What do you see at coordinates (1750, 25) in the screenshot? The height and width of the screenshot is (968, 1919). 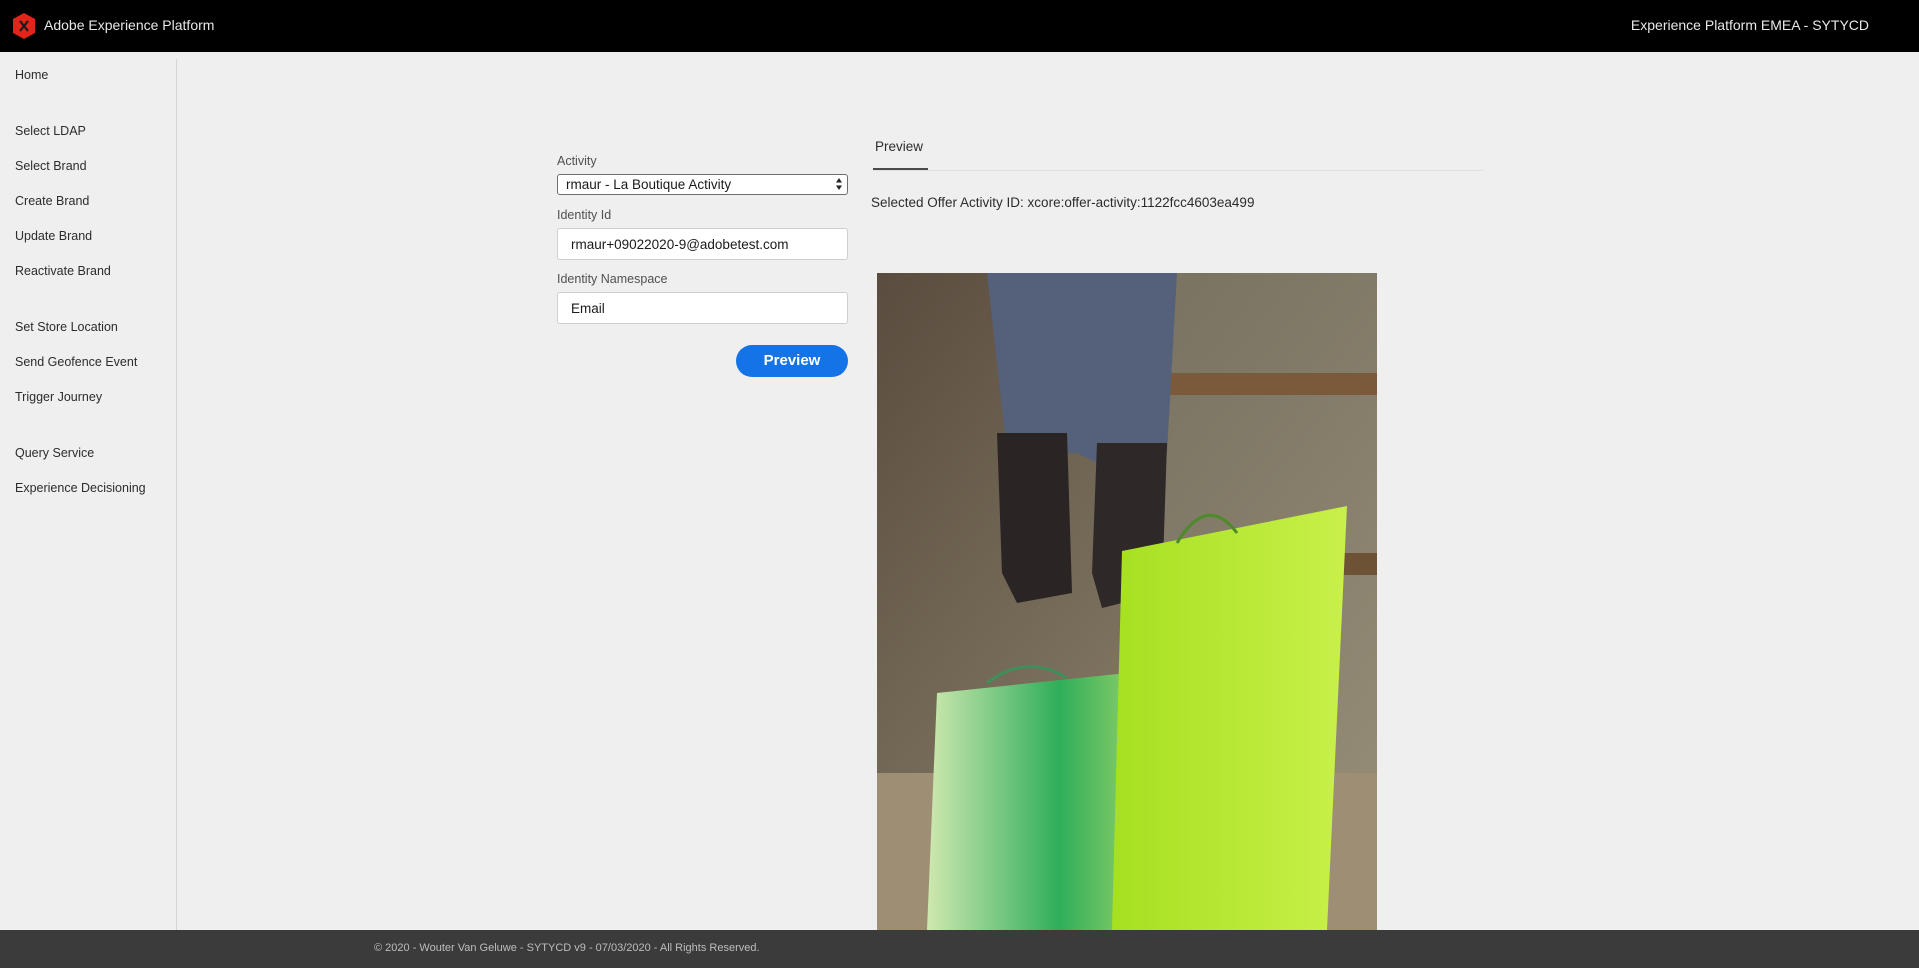 I see `org-title: Experience Platform EMEA - SYTYCD` at bounding box center [1750, 25].